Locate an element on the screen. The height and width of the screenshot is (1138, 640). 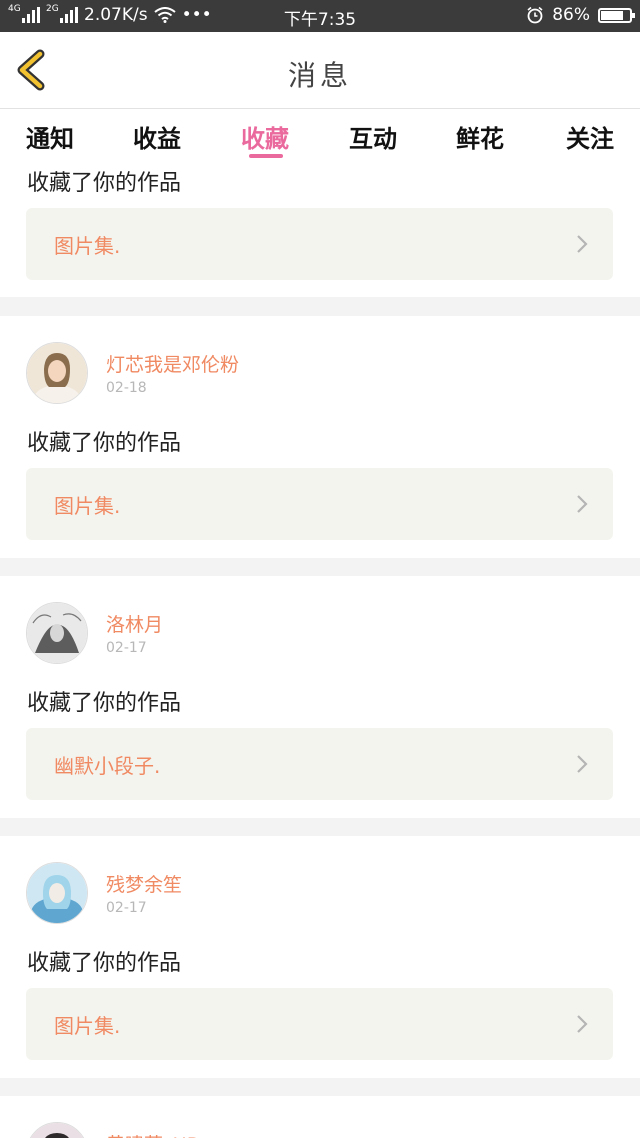
tab-interactions: 互动 is located at coordinates (373, 136).